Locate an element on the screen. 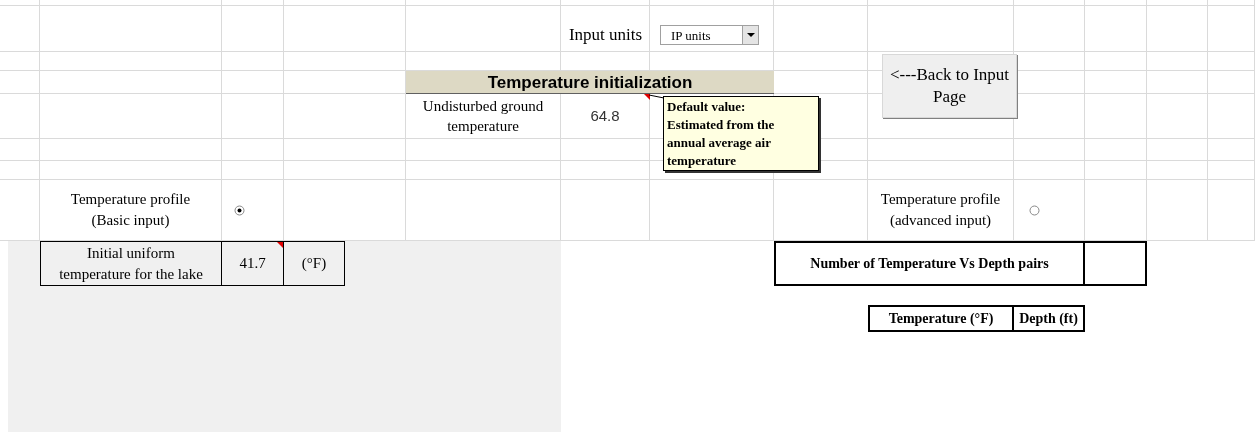  back-button: <---Back to Input Page is located at coordinates (949, 86).